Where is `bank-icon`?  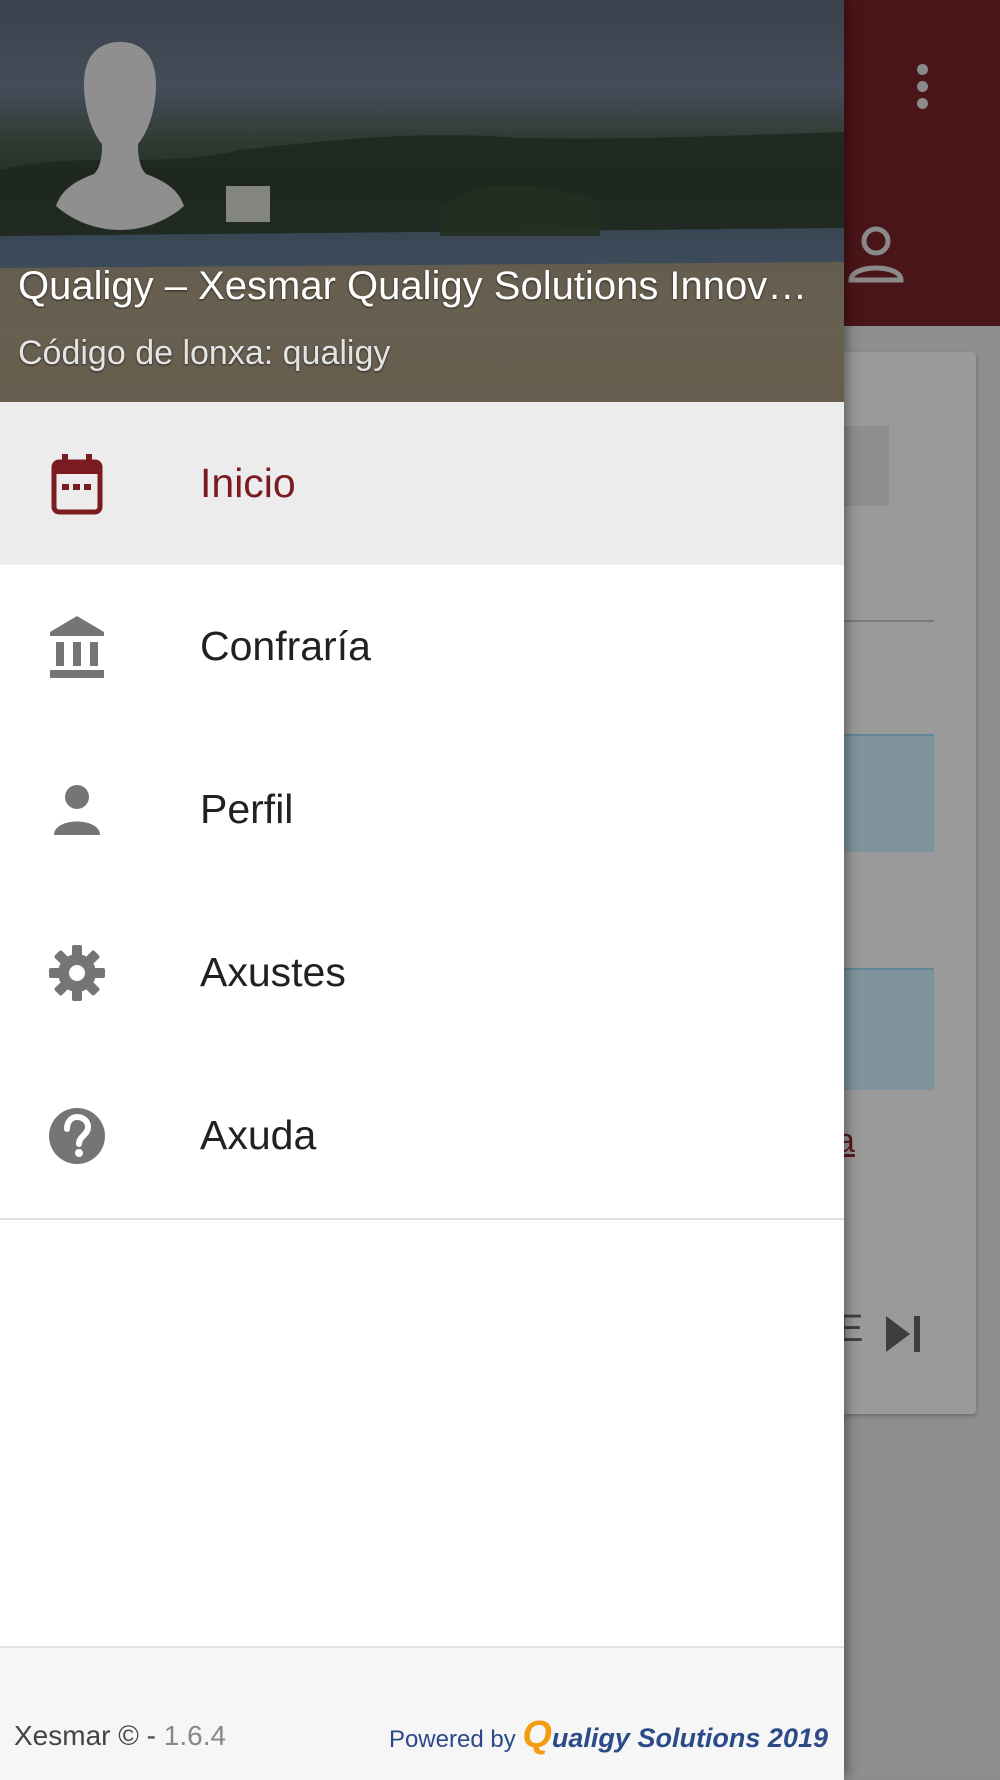
bank-icon is located at coordinates (77, 647).